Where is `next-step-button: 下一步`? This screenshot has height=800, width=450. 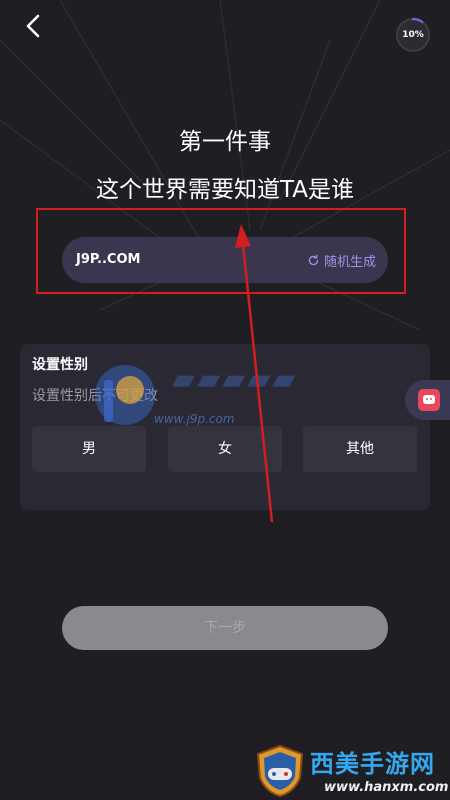 next-step-button: 下一步 is located at coordinates (225, 628).